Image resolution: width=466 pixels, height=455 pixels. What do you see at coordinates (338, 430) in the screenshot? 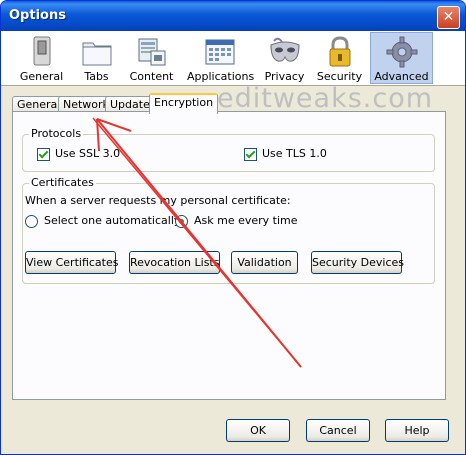
I see `cancel-button: Cancel` at bounding box center [338, 430].